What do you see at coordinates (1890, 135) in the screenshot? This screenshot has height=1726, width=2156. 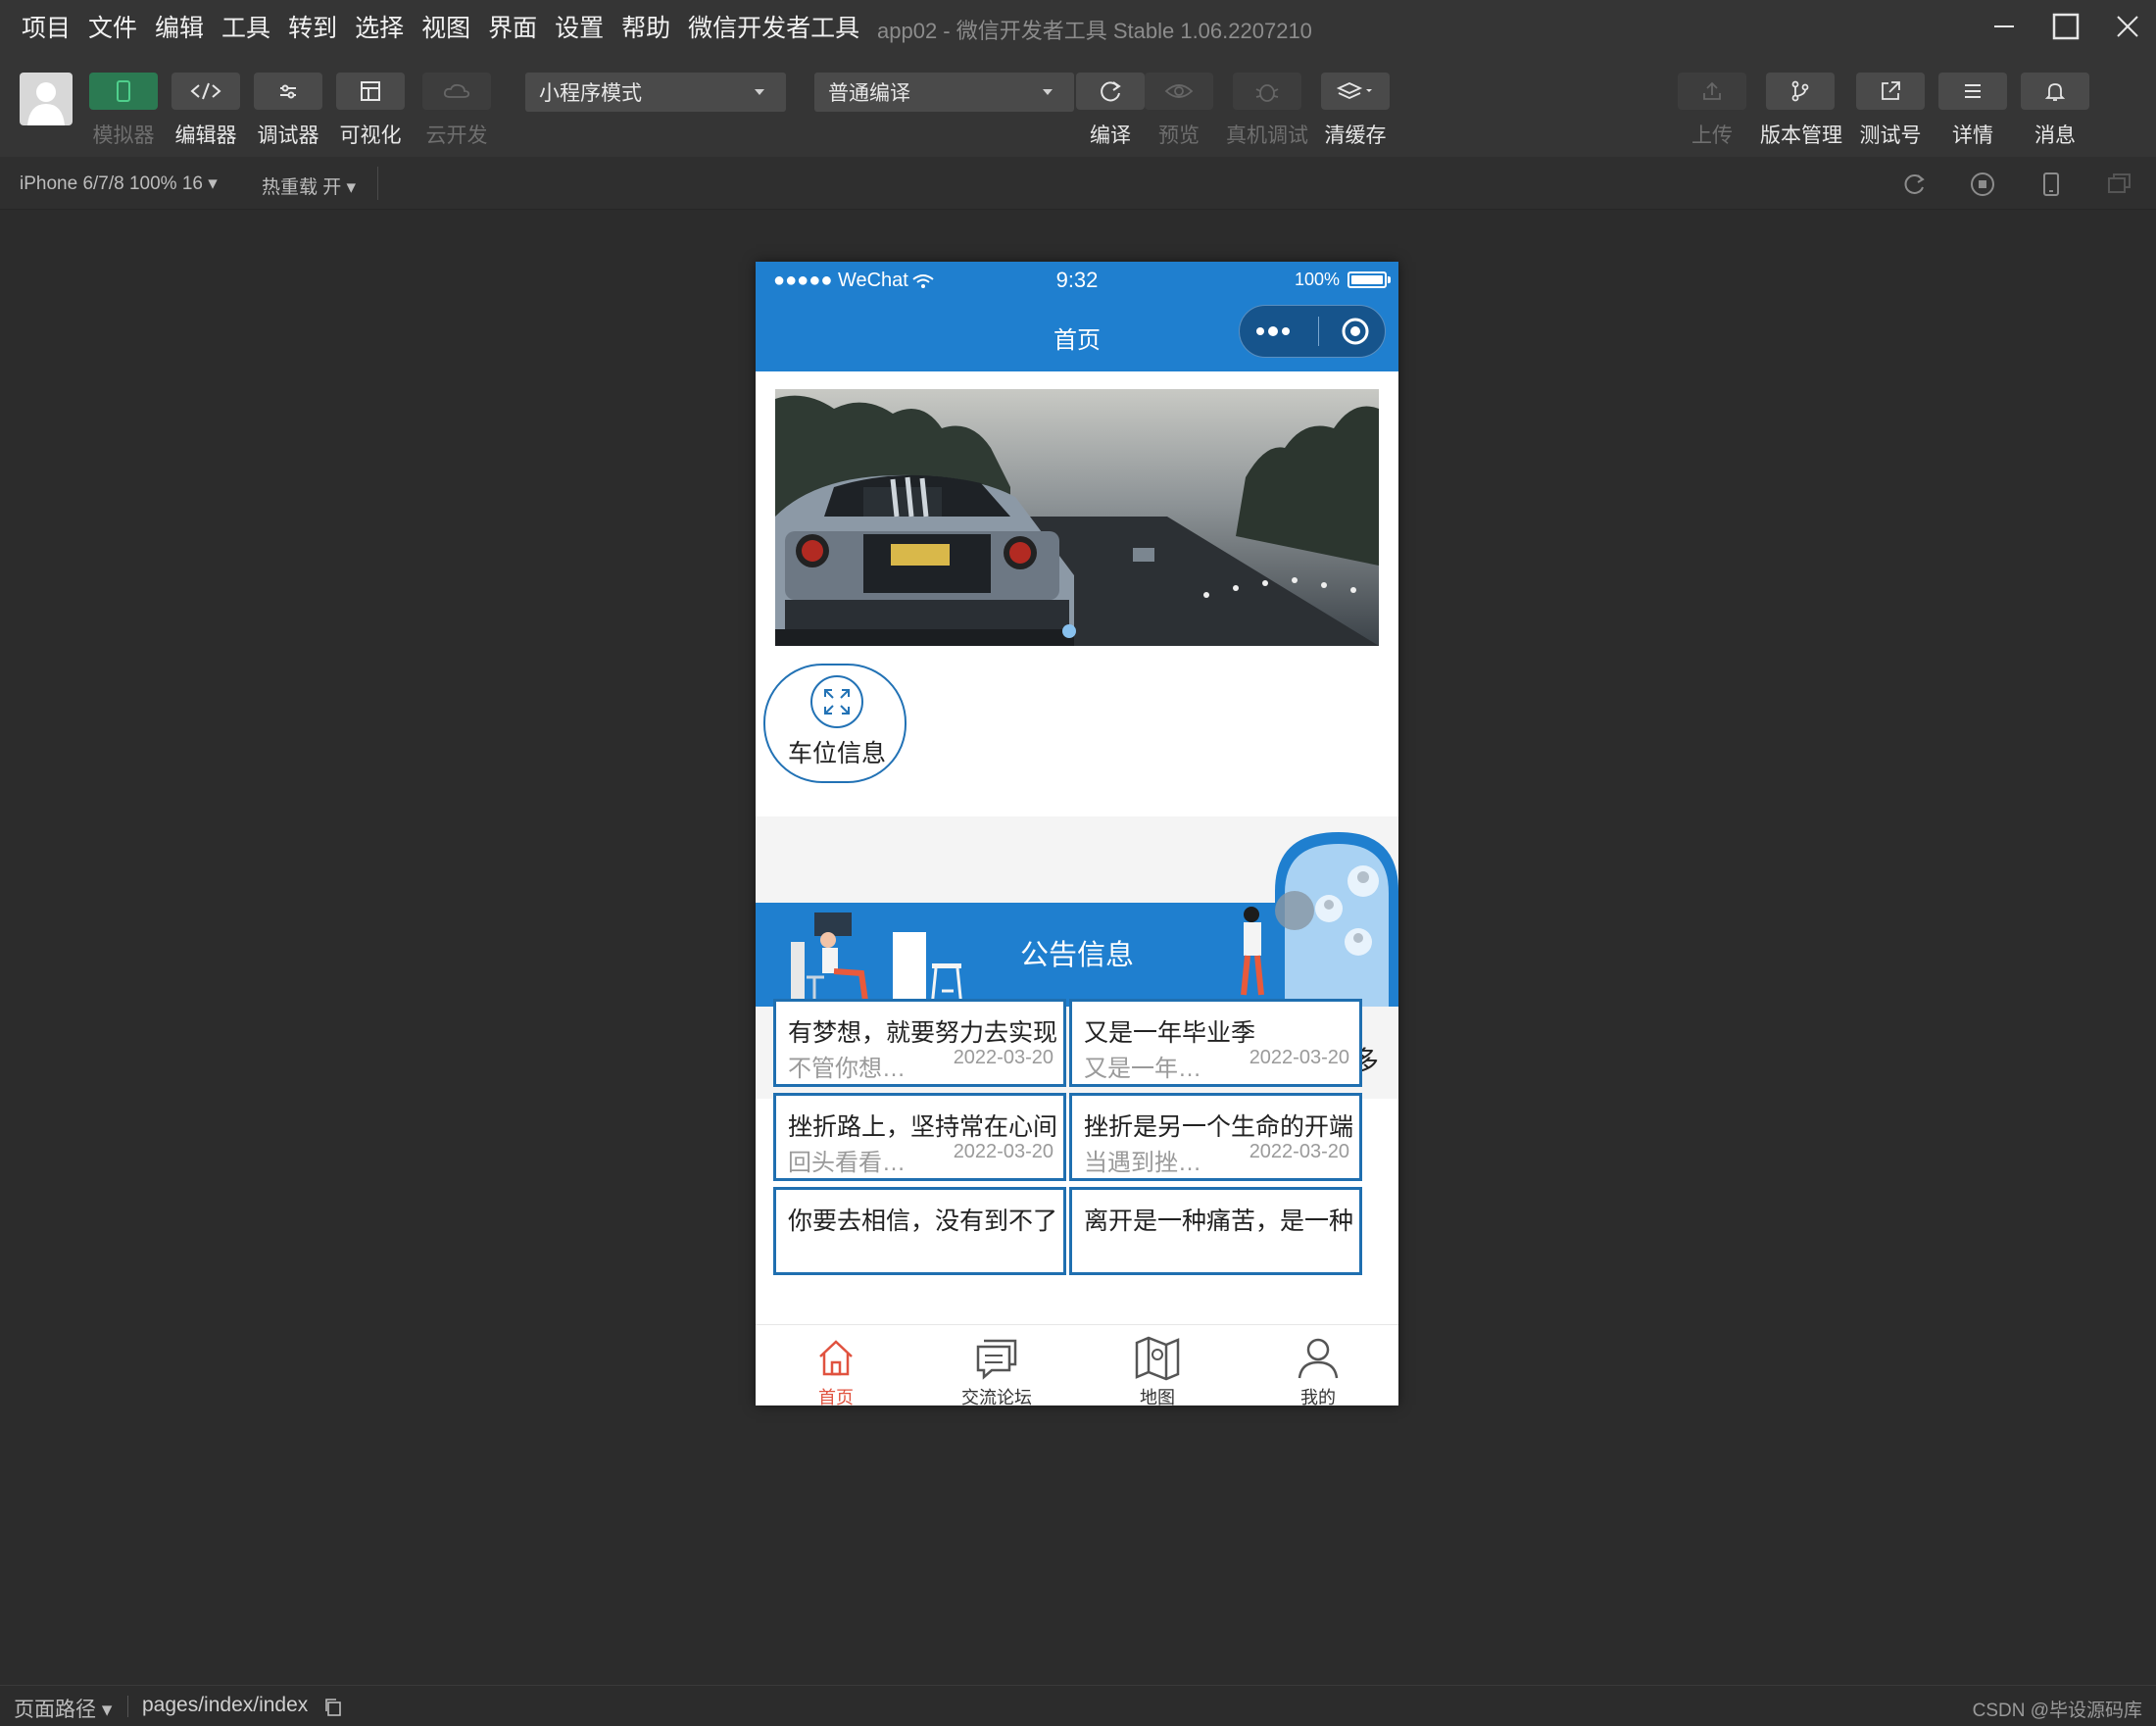 I see `test-account-label: 测试号` at bounding box center [1890, 135].